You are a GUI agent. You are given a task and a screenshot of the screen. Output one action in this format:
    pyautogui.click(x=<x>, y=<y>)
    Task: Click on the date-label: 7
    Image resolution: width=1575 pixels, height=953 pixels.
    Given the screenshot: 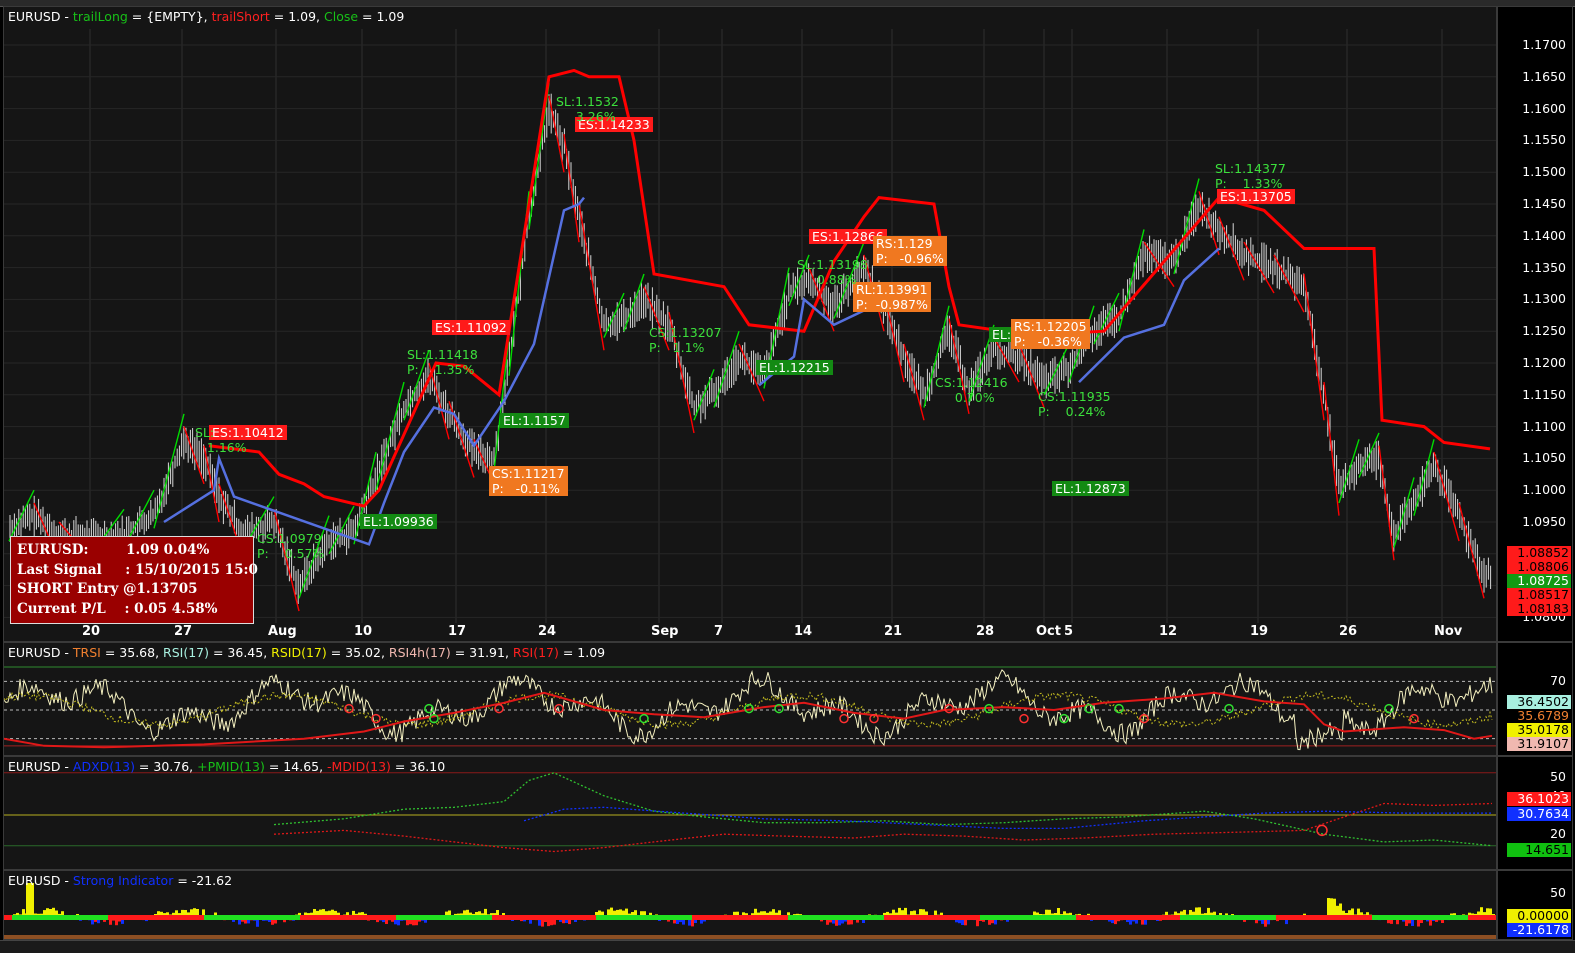 What is the action you would take?
    pyautogui.click(x=719, y=631)
    